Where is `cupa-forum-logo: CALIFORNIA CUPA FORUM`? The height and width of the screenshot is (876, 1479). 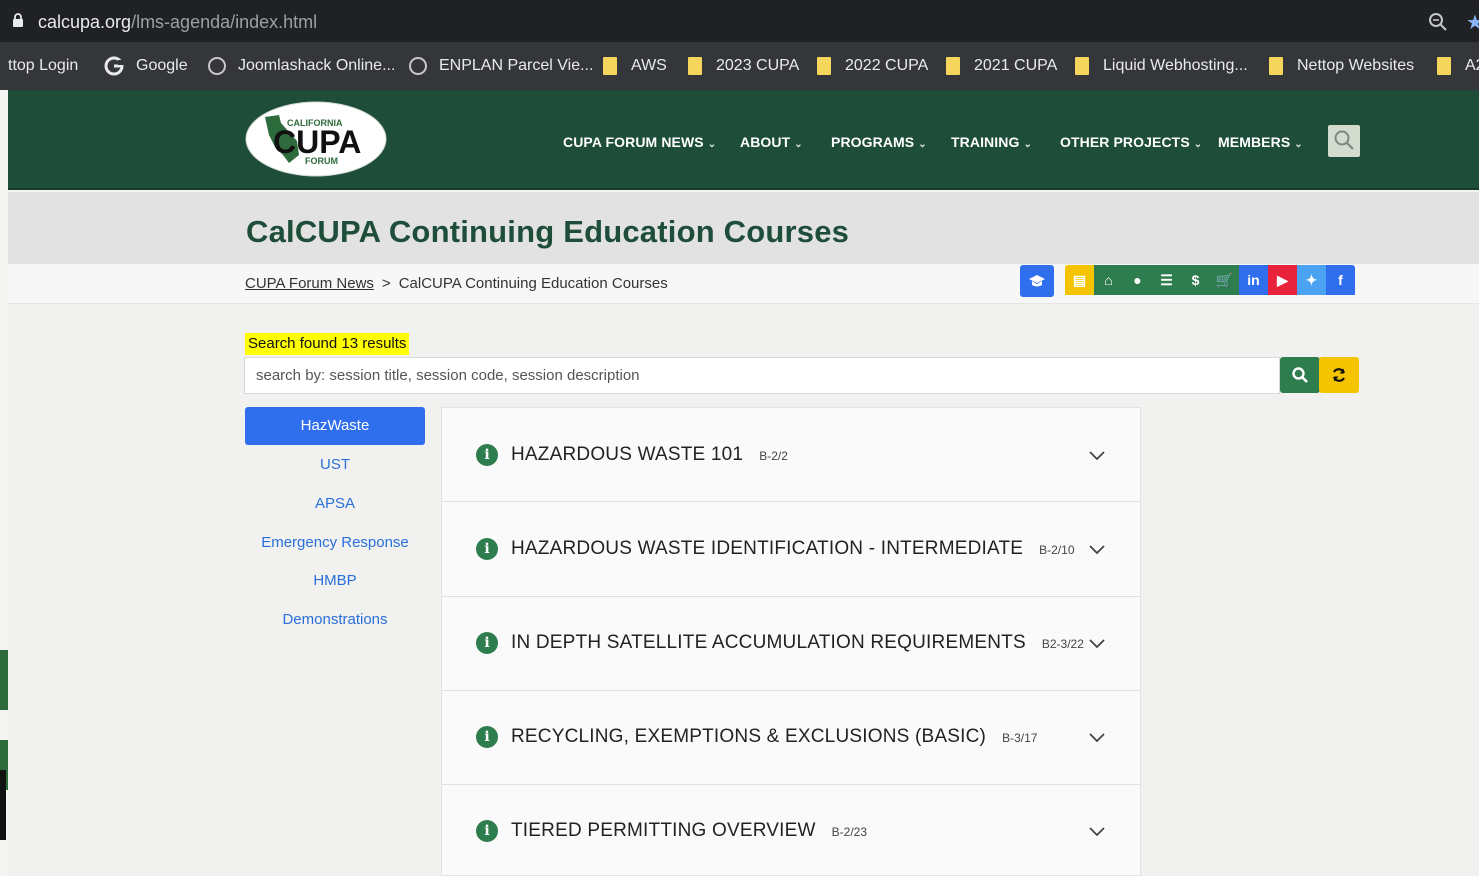 cupa-forum-logo: CALIFORNIA CUPA FORUM is located at coordinates (316, 139).